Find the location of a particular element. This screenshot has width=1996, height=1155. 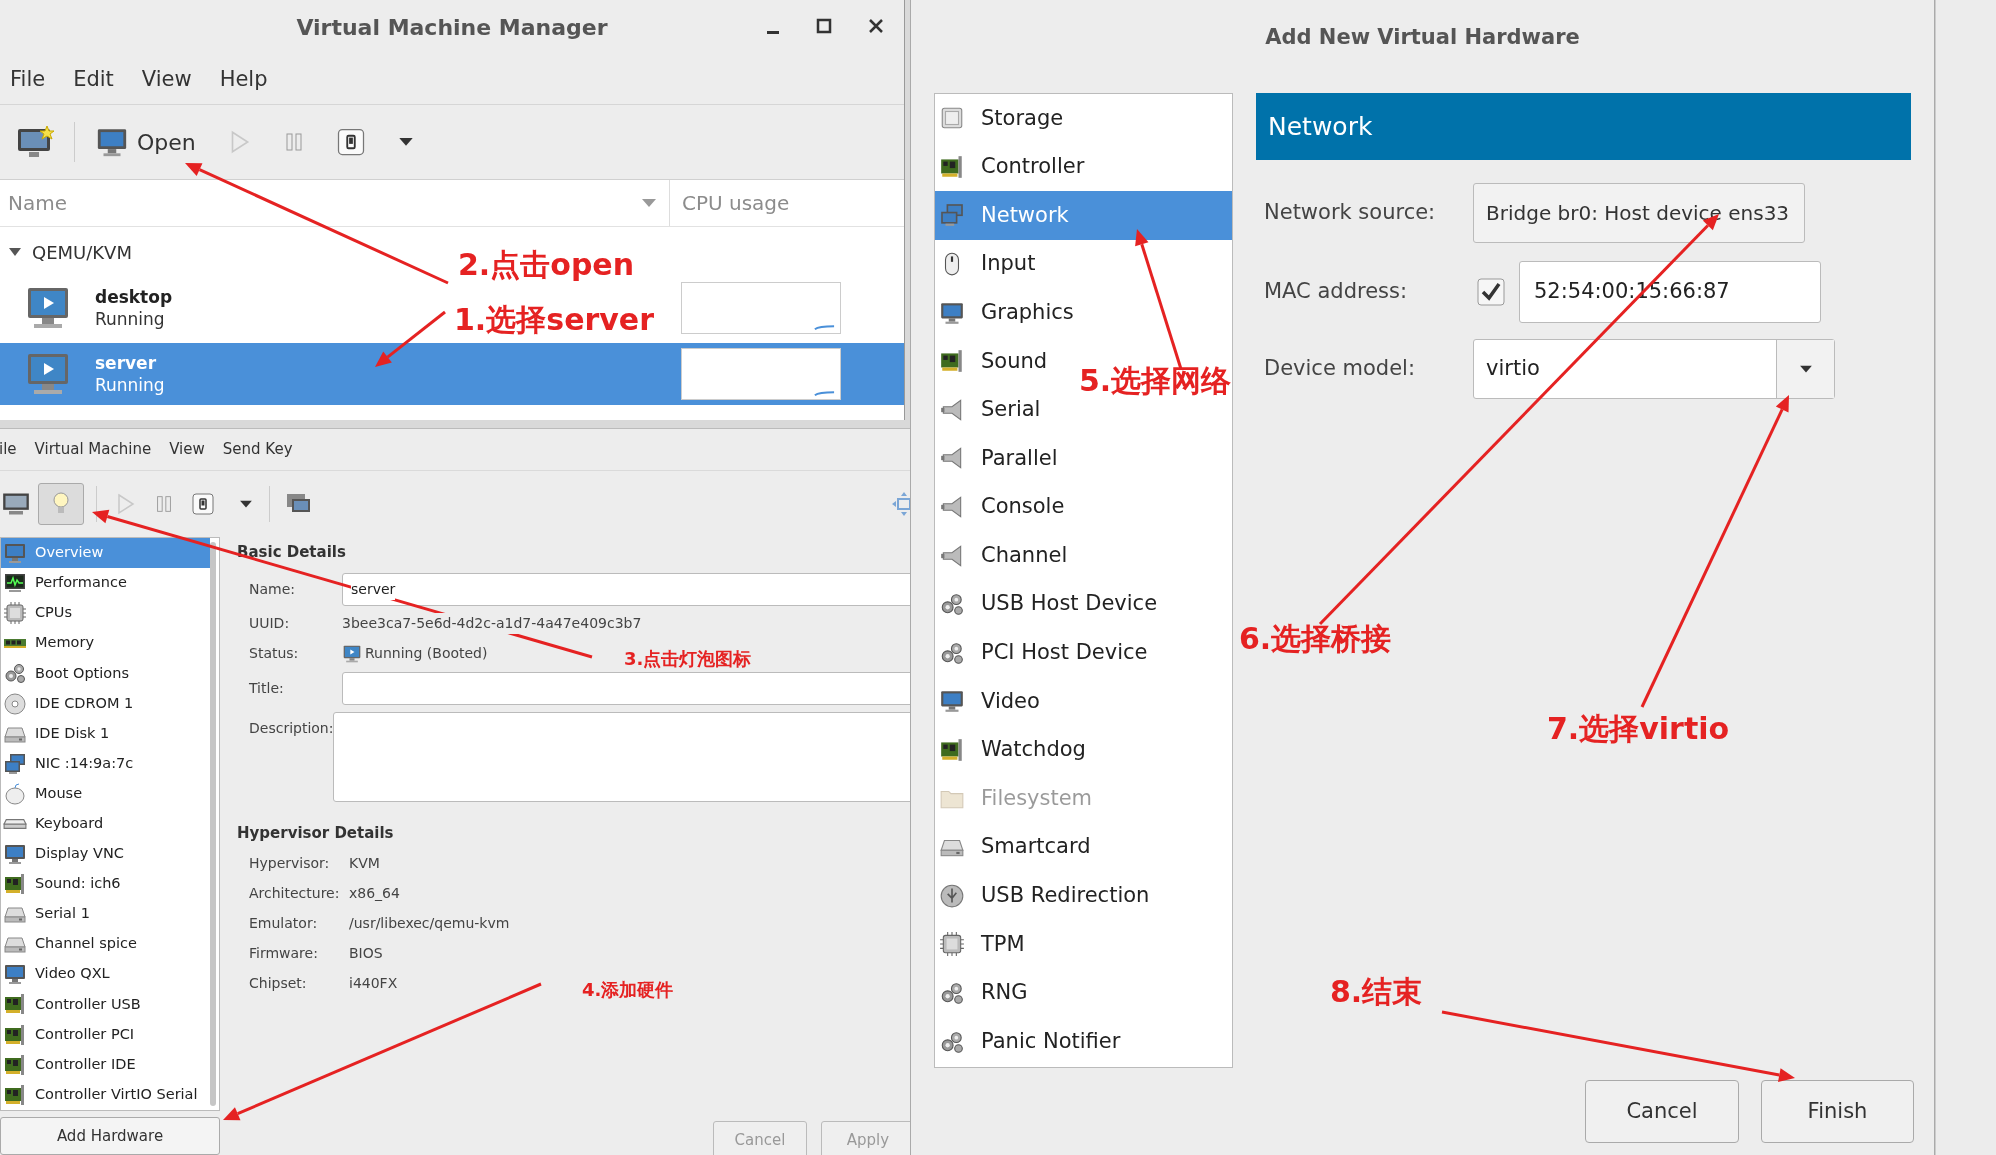

finish-button: Finish is located at coordinates (1837, 1111).